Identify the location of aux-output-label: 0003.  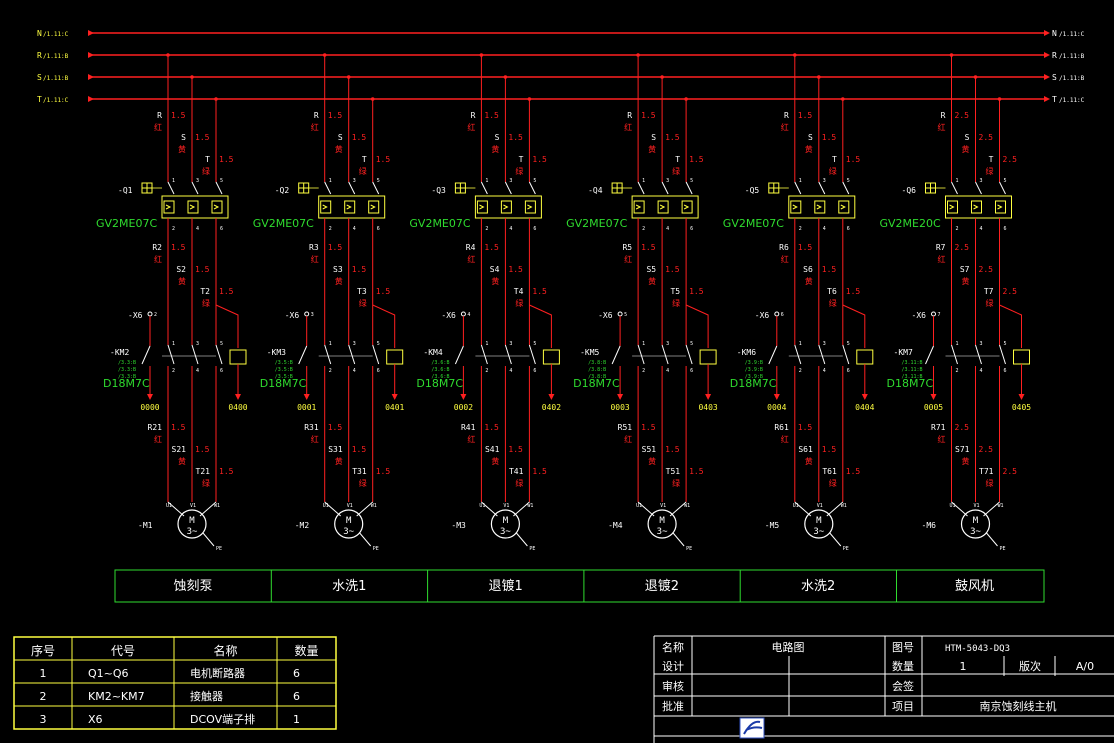
(619, 407).